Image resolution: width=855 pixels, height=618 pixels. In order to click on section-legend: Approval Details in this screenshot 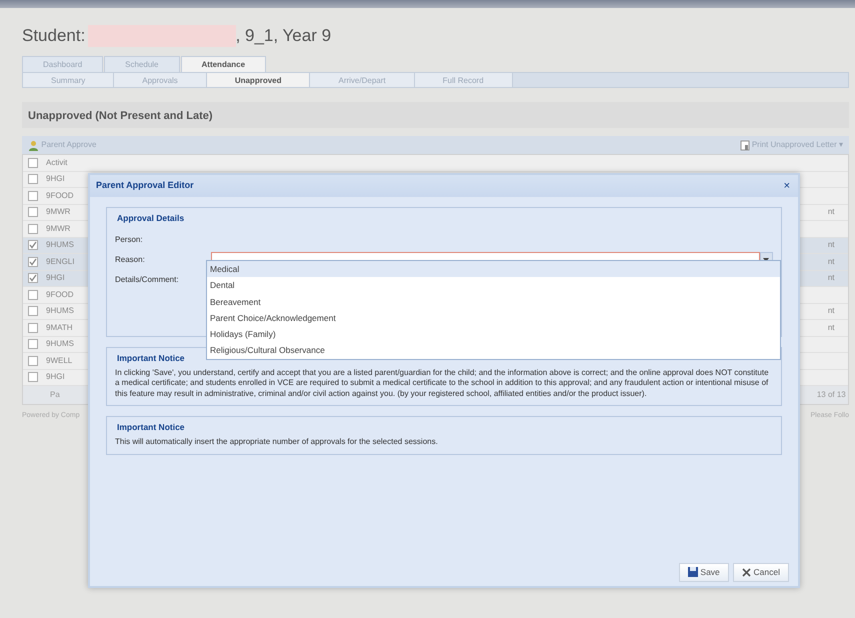, I will do `click(150, 218)`.